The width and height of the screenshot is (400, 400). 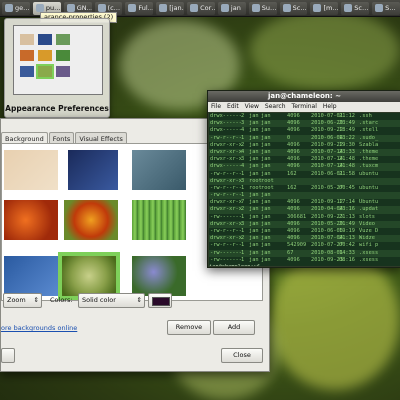 I want to click on menu-terminal: Terminal, so click(x=304, y=107).